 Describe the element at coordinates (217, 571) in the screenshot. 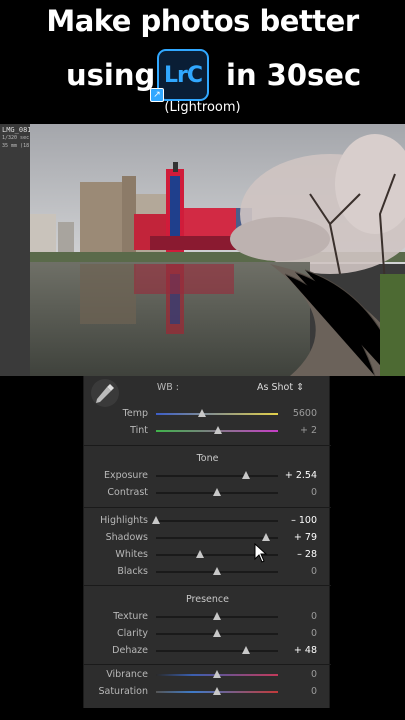

I see `blacks-slider-thumb` at that location.